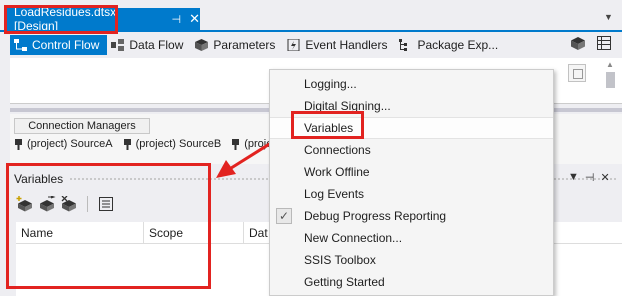 This screenshot has height=296, width=622. I want to click on control-flow-icon, so click(20, 45).